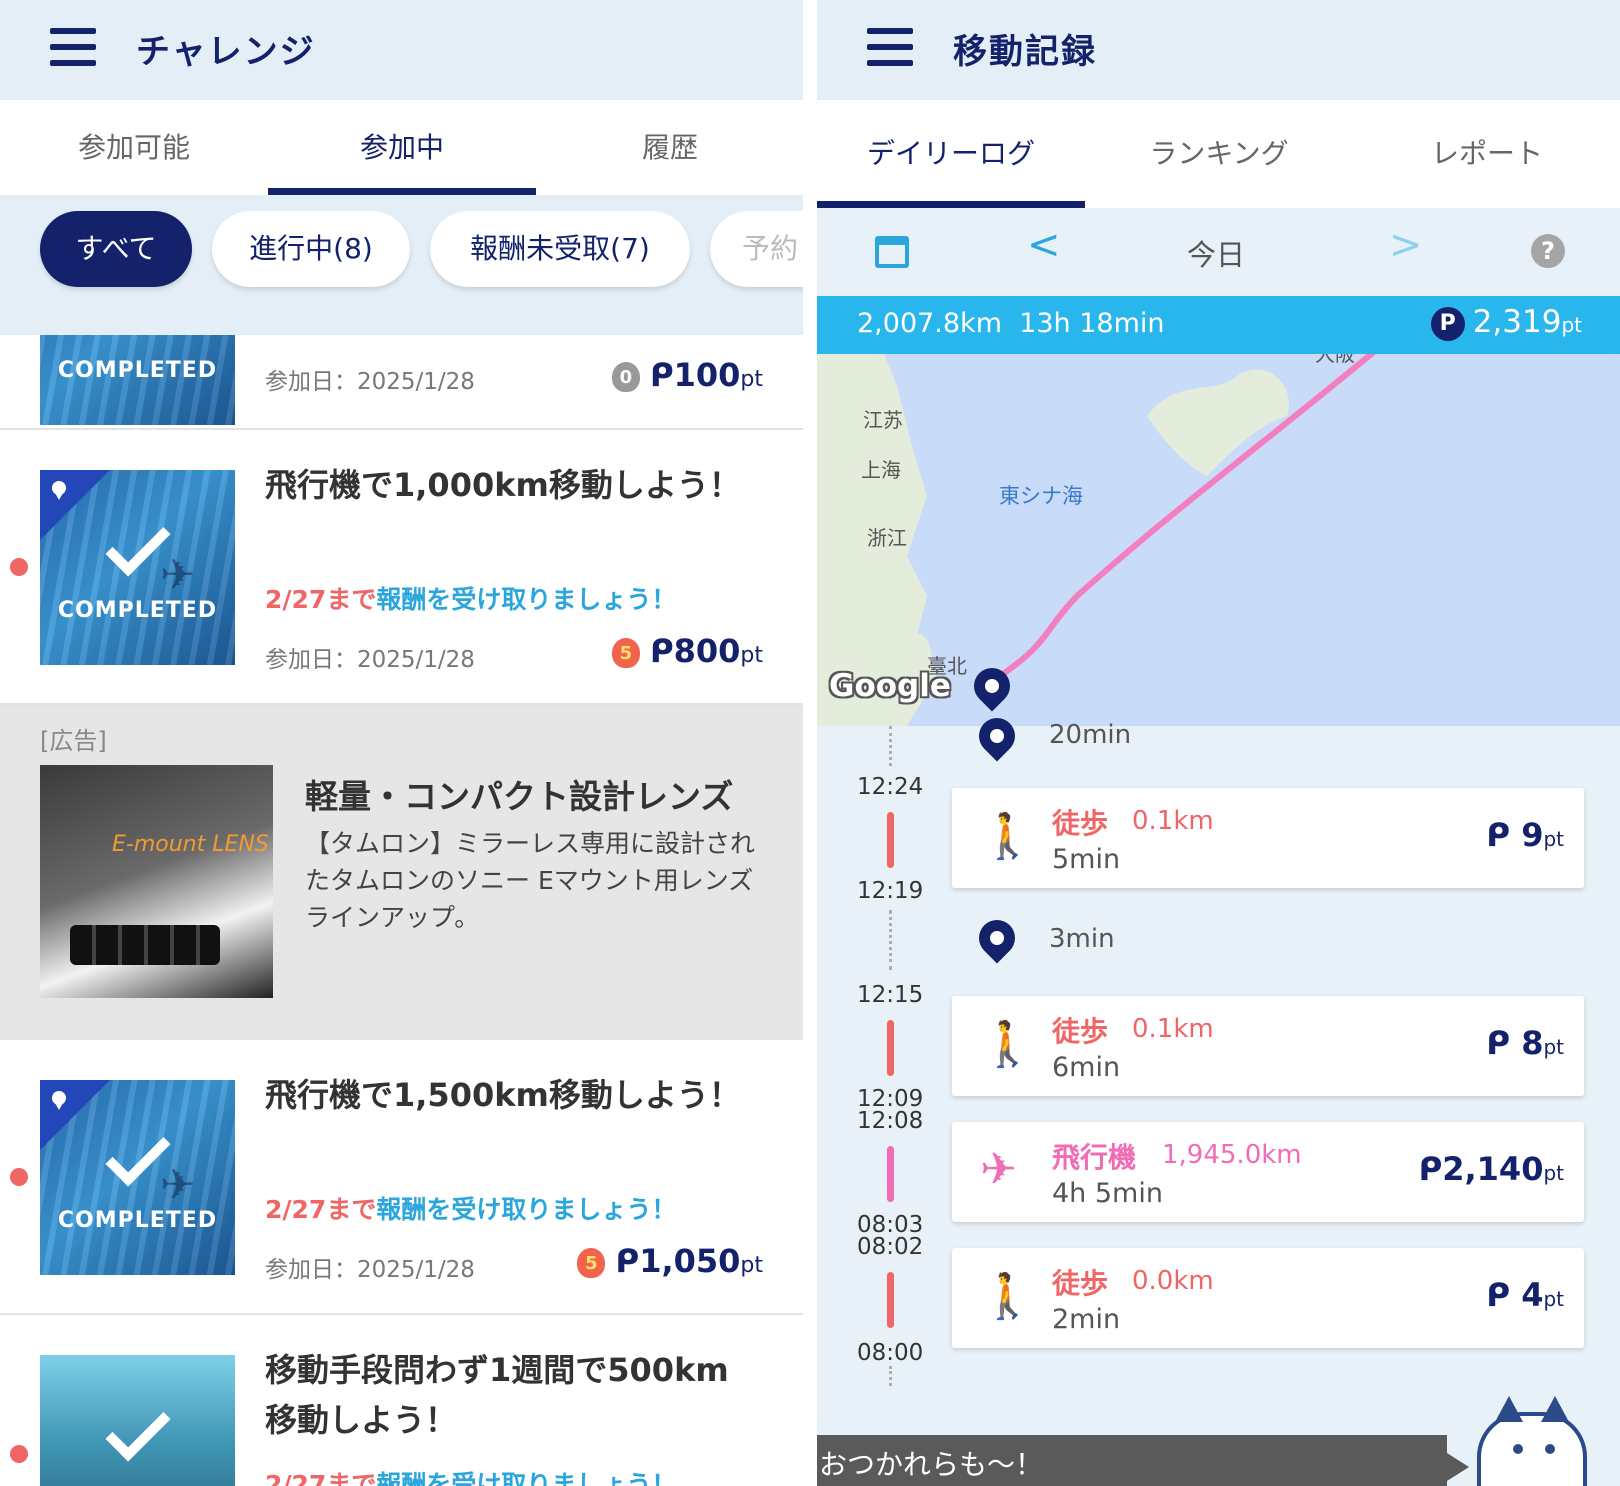  What do you see at coordinates (1041, 496) in the screenshot?
I see `map-label-east-china-sea: 東シナ海` at bounding box center [1041, 496].